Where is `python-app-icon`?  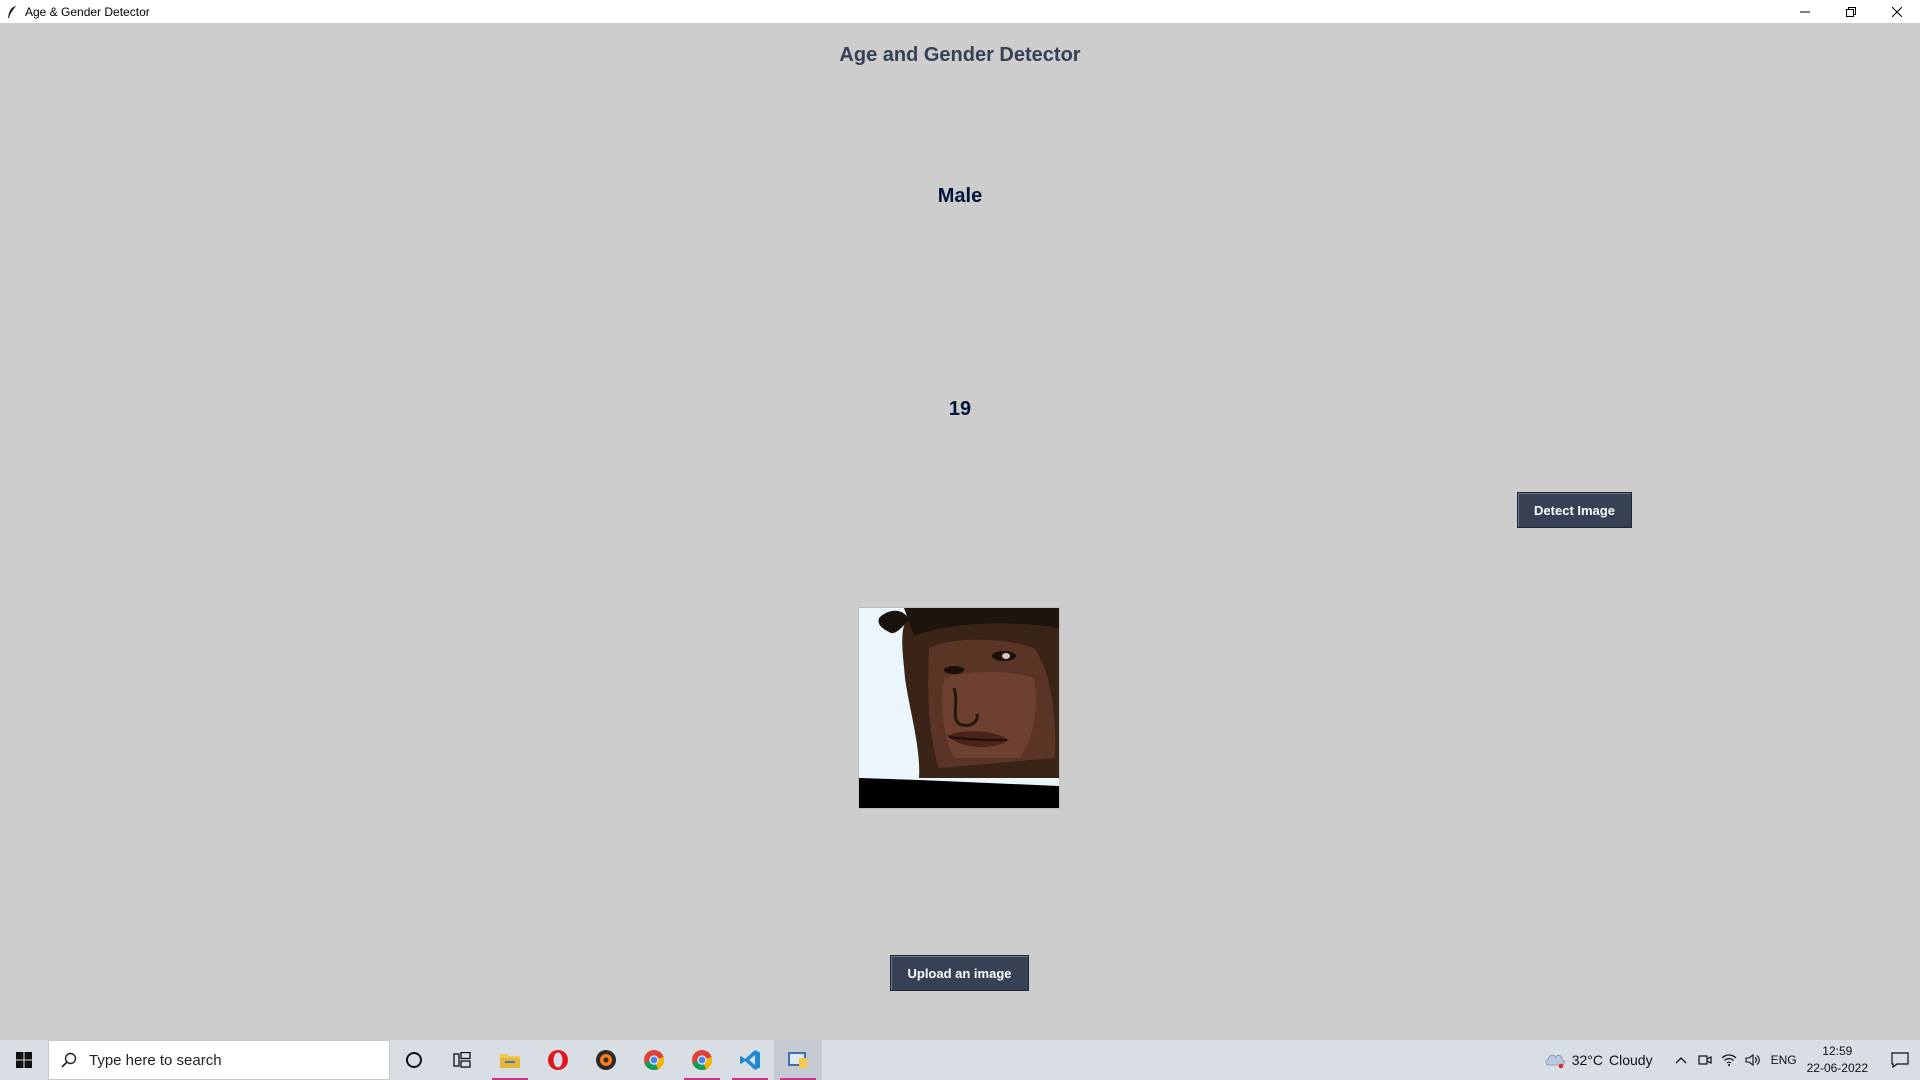
python-app-icon is located at coordinates (798, 1060).